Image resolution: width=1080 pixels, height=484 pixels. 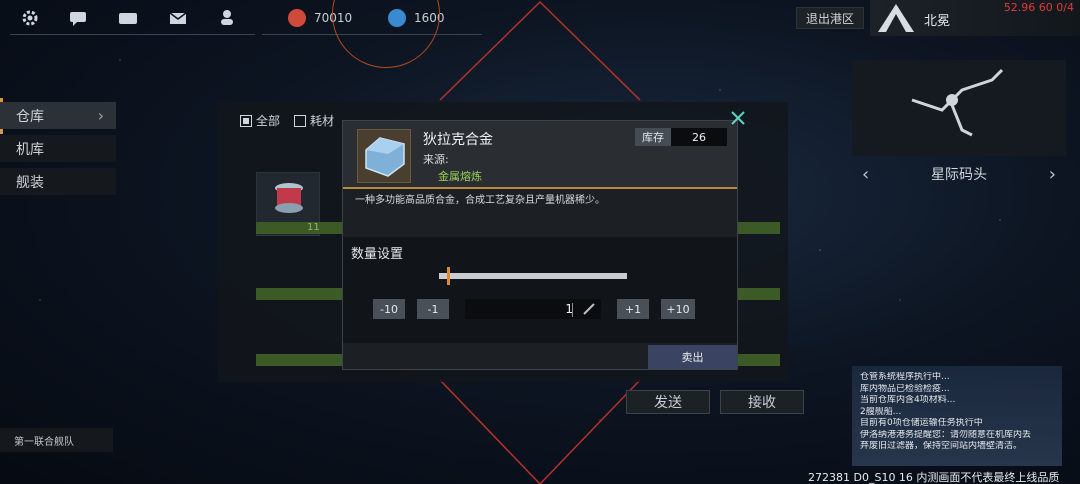 I want to click on log-line: 目前有0项仓储运输任务执行中, so click(x=921, y=423).